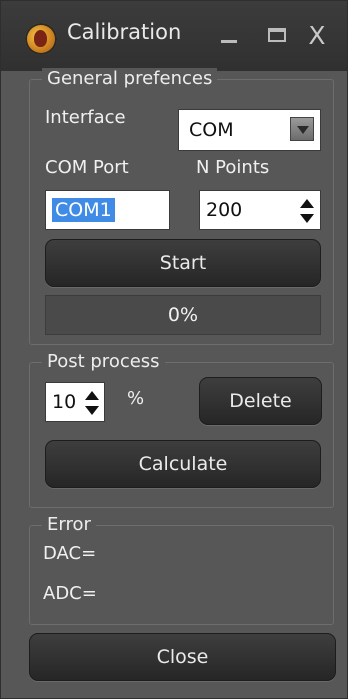 Image resolution: width=348 pixels, height=699 pixels. I want to click on maximize-icon, so click(277, 35).